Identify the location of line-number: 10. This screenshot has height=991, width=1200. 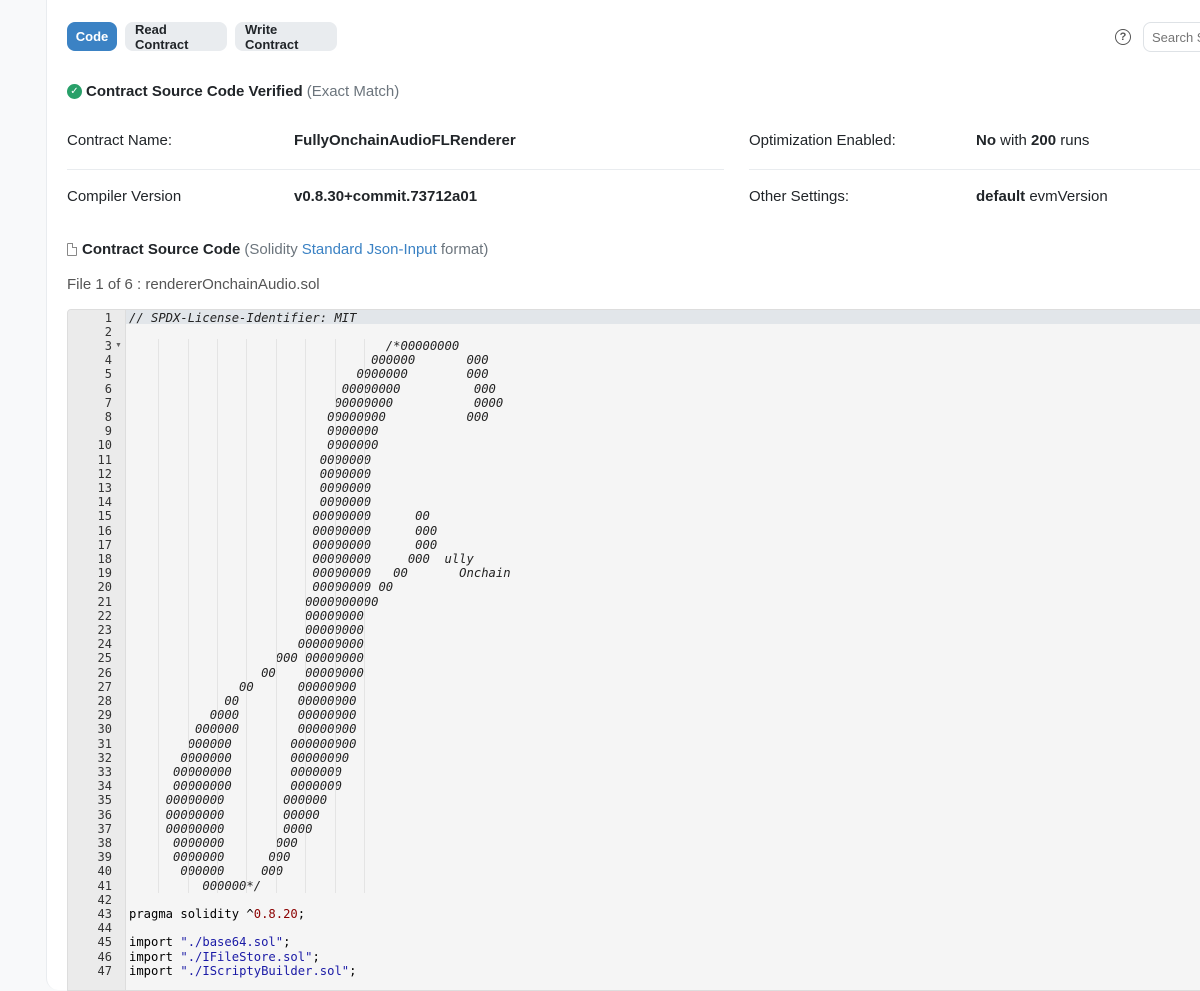
(104, 445).